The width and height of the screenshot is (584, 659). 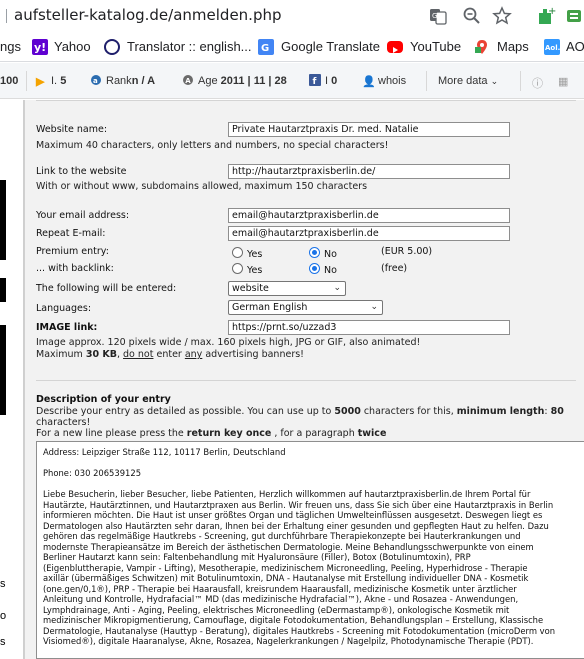 I want to click on bookmark-google-translate: Google Translate, so click(x=330, y=46).